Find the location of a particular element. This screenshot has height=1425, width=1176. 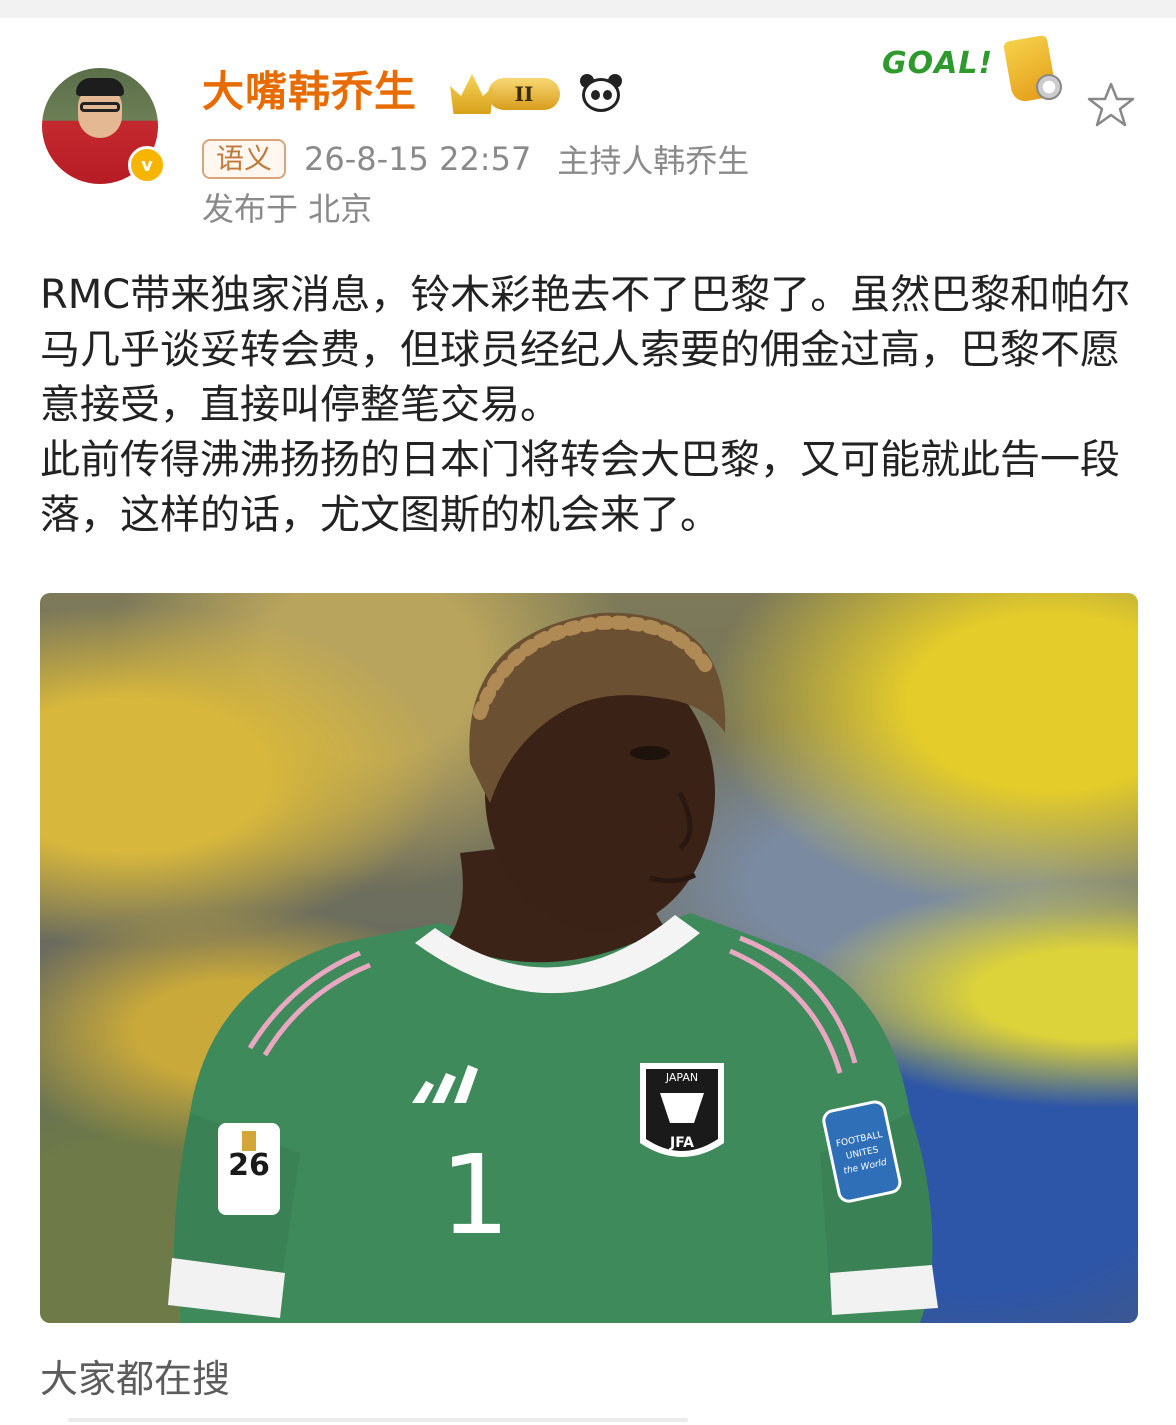

panda-icon is located at coordinates (601, 94).